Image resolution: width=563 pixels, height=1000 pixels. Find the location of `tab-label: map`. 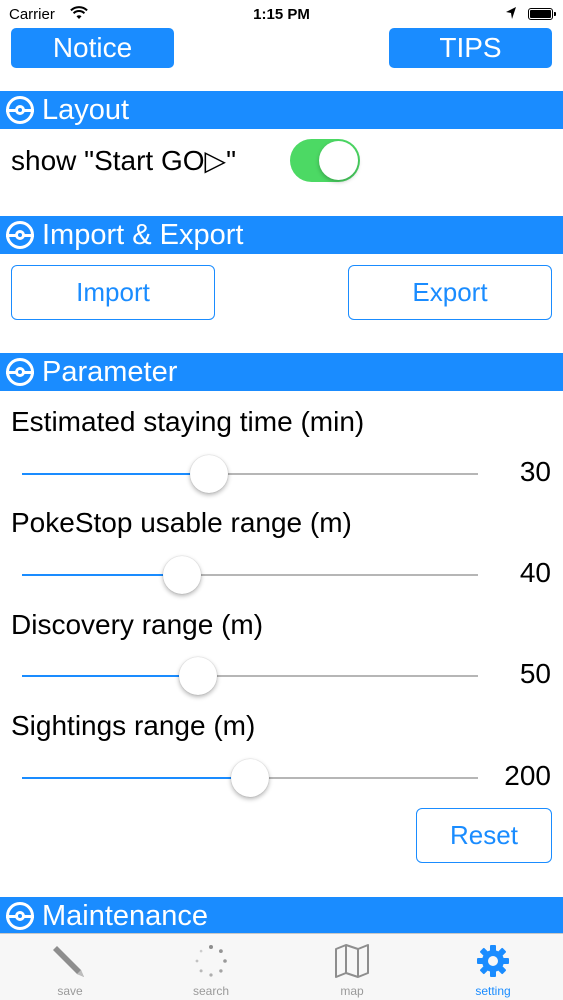

tab-label: map is located at coordinates (352, 991).